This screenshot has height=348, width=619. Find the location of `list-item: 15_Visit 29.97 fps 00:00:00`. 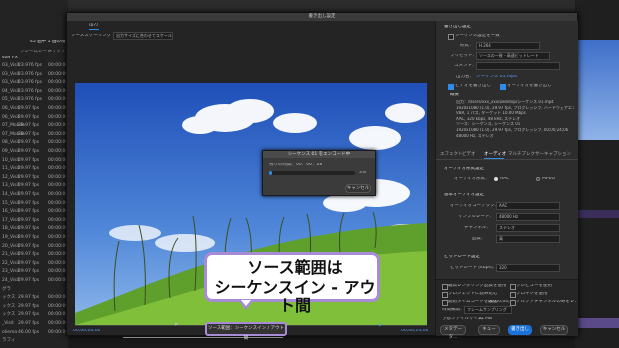

list-item: 15_Visit 29.97 fps 00:00:00 is located at coordinates (34, 204).